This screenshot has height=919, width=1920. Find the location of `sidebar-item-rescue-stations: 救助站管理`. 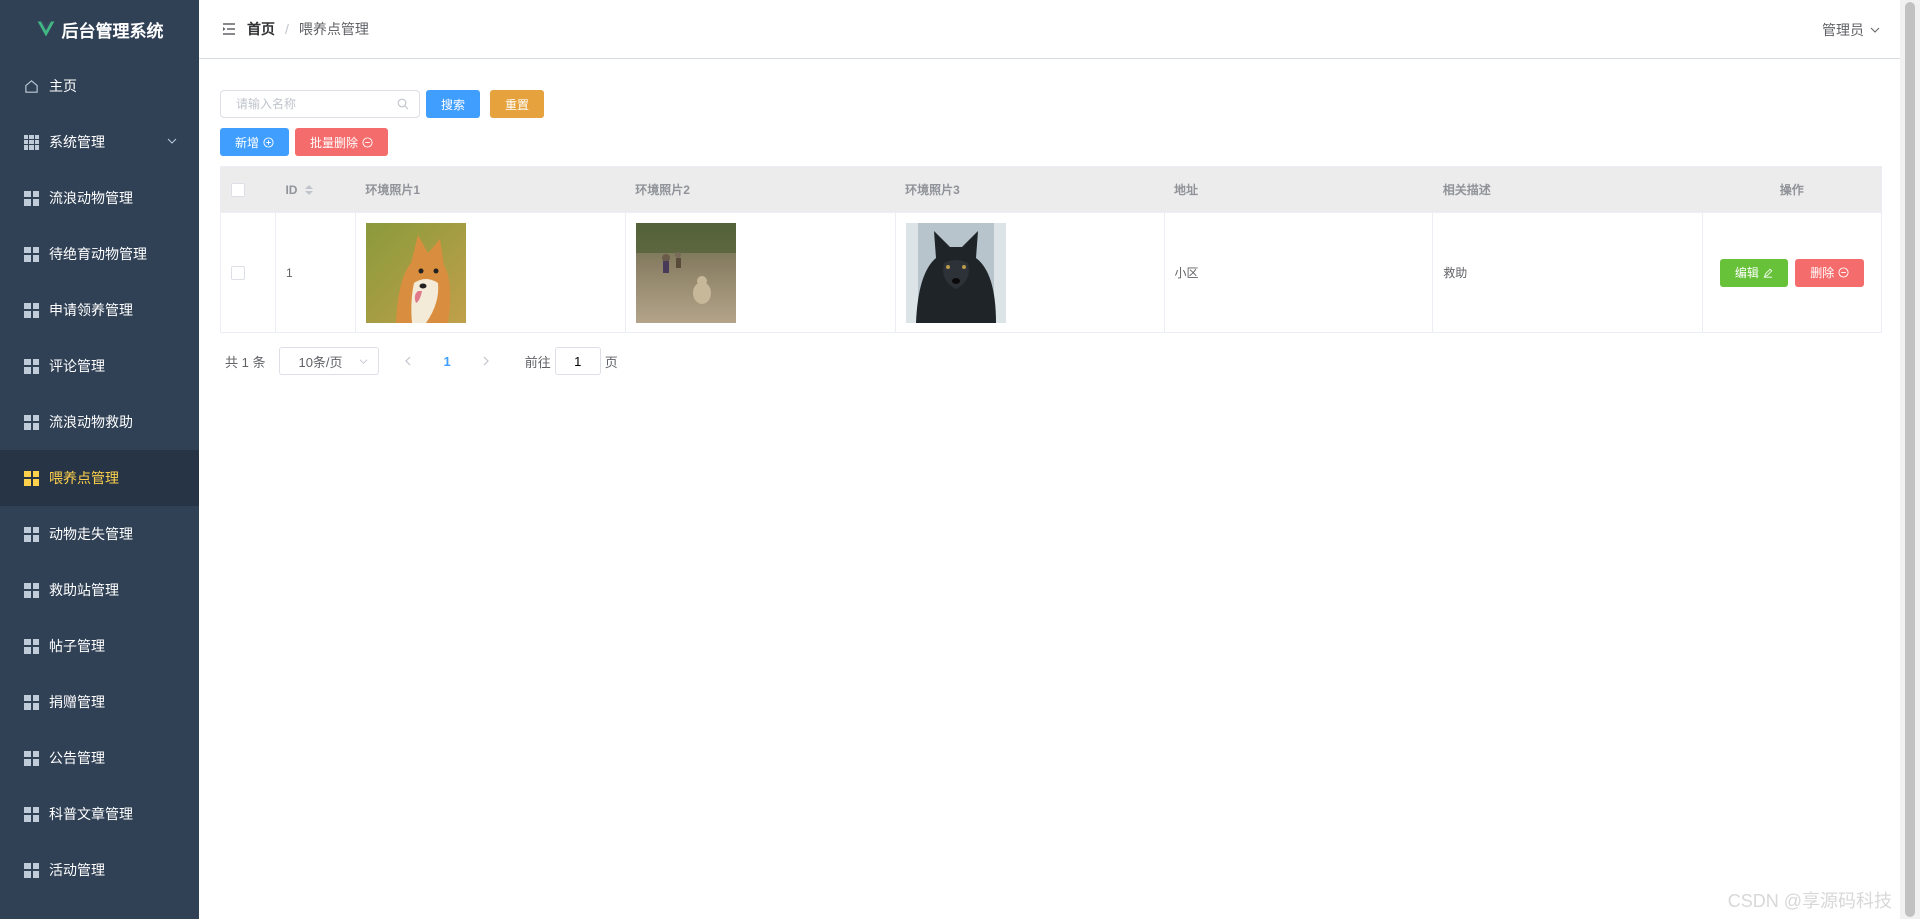

sidebar-item-rescue-stations: 救助站管理 is located at coordinates (99, 590).